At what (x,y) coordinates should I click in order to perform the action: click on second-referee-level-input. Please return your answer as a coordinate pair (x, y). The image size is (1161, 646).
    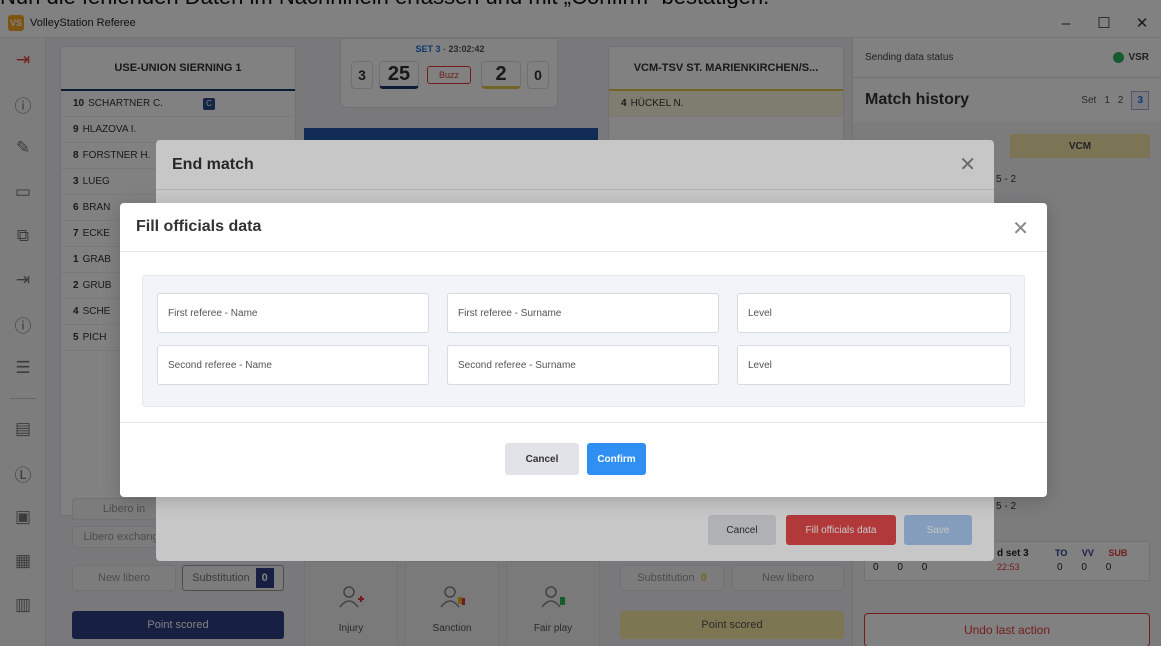
    Looking at the image, I should click on (874, 365).